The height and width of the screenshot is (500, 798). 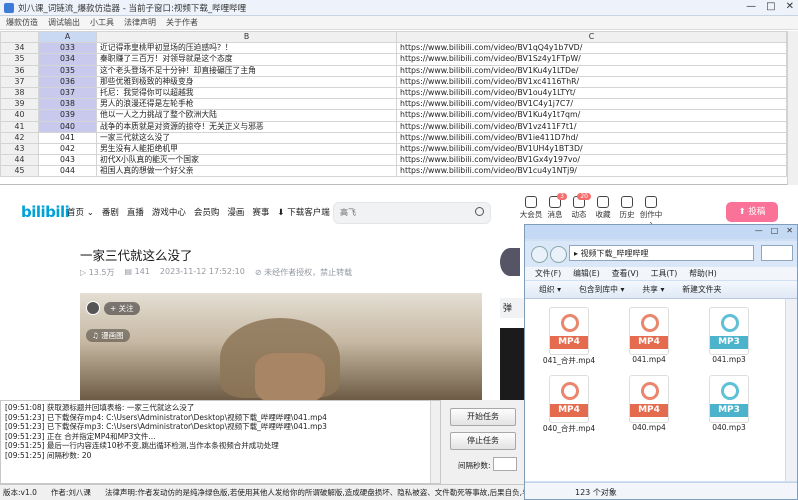 I want to click on menu-edit: 编辑(E), so click(x=586, y=273).